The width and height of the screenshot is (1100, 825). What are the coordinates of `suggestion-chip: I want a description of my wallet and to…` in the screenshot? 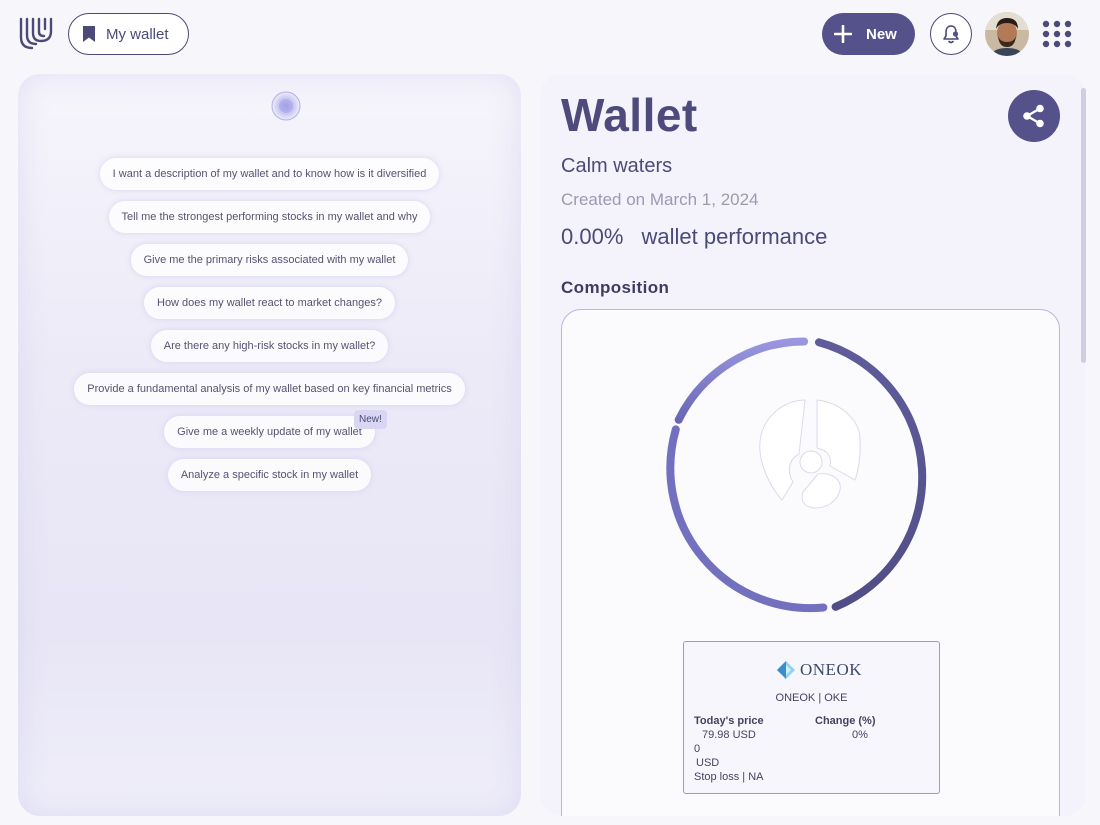 It's located at (269, 174).